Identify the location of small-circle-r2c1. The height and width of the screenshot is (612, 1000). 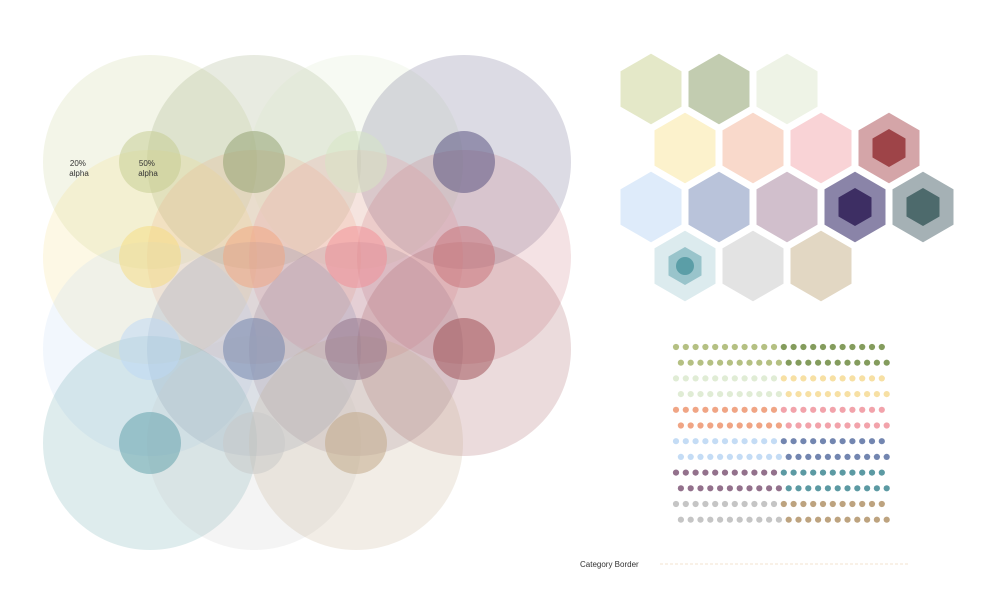
(254, 349).